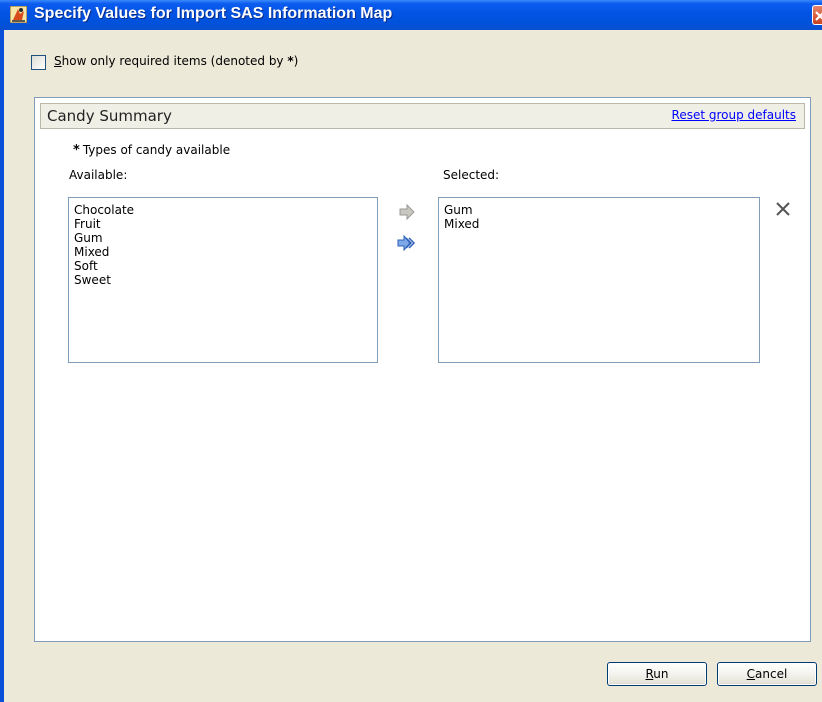 The image size is (822, 702). What do you see at coordinates (18, 14) in the screenshot?
I see `sas-wizard-icon` at bounding box center [18, 14].